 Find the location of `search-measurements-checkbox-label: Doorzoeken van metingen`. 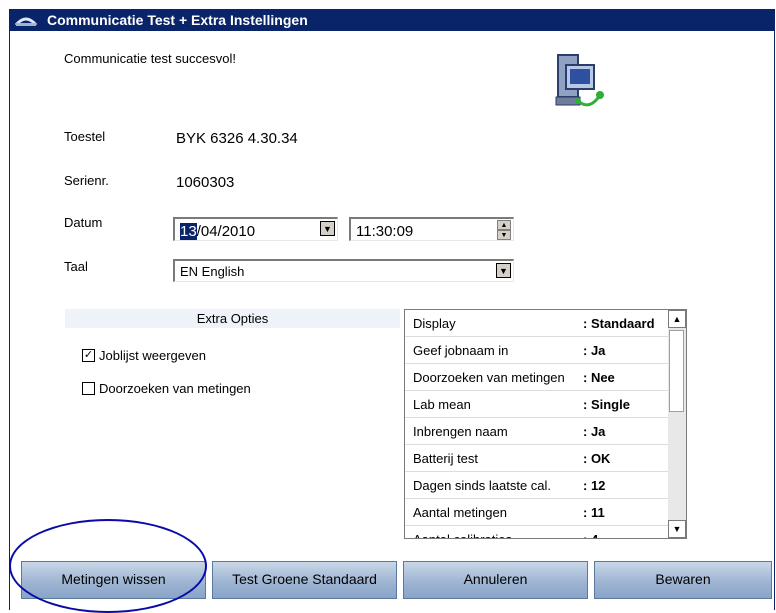

search-measurements-checkbox-label: Doorzoeken van metingen is located at coordinates (175, 388).